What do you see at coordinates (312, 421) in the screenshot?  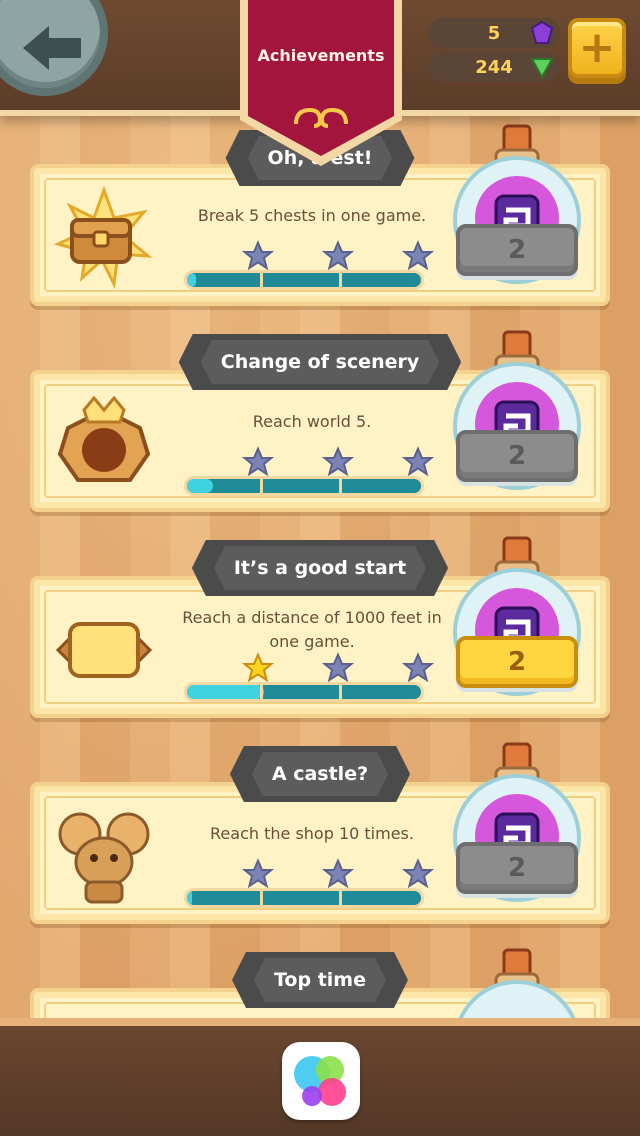 I see `achievement-description: Reach world 5.` at bounding box center [312, 421].